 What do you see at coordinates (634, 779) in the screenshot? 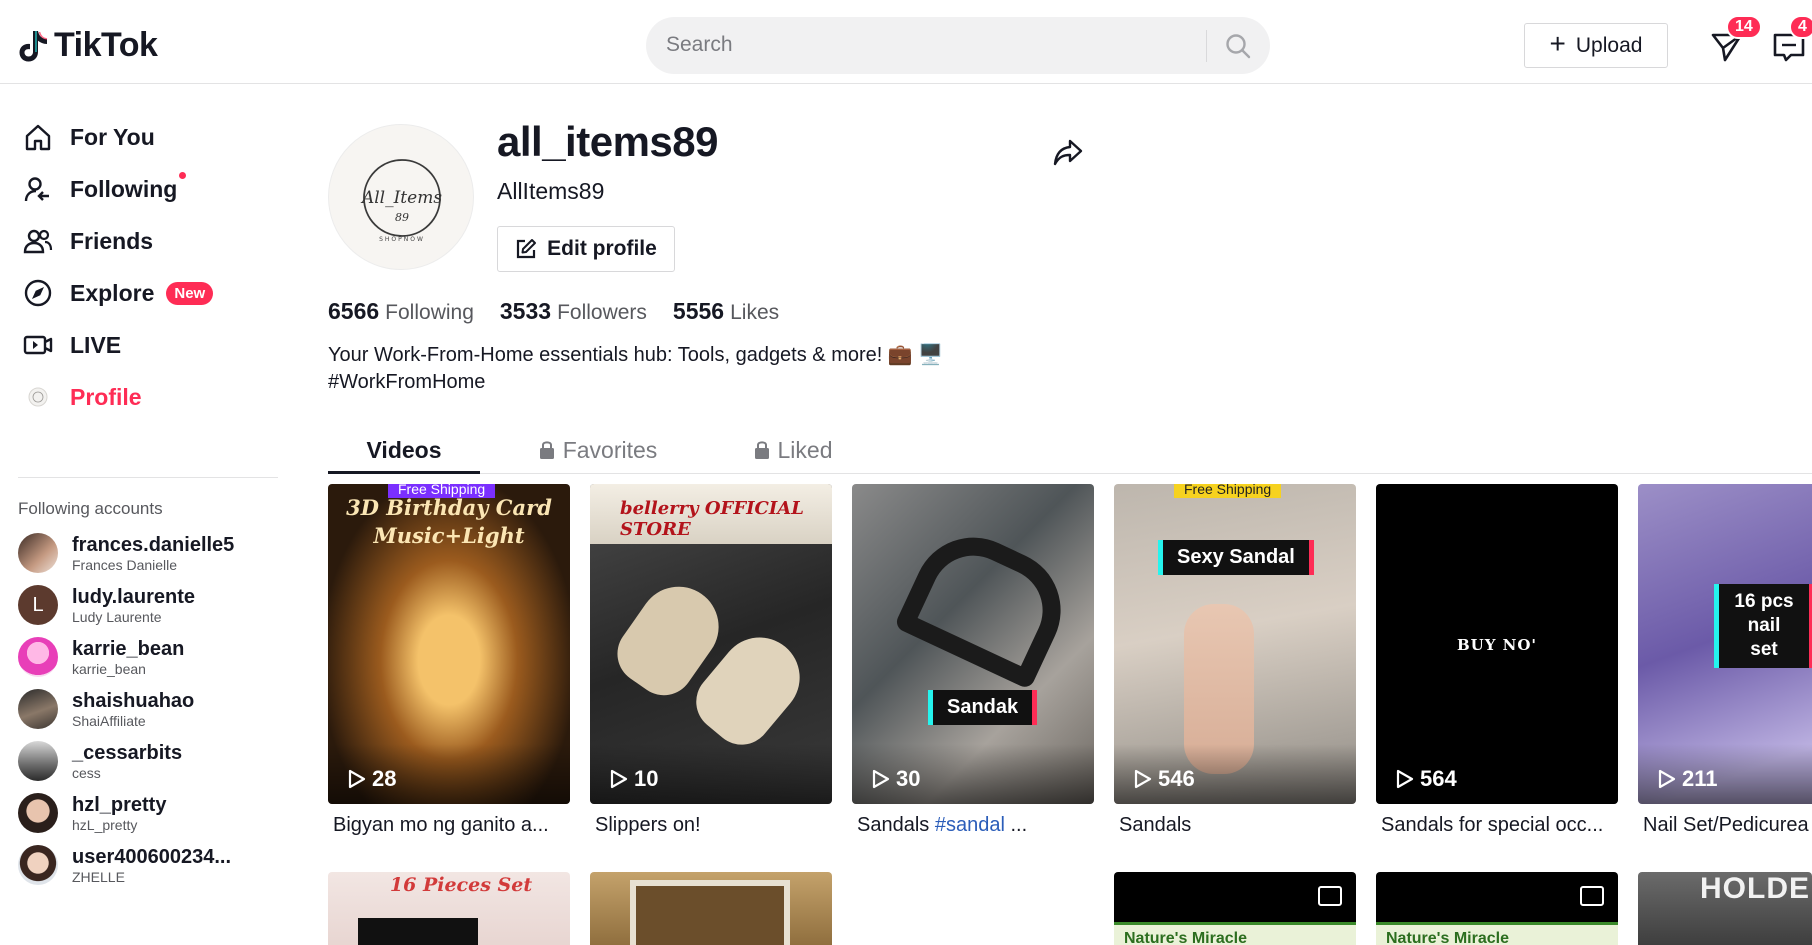
I see `view-count: 10` at bounding box center [634, 779].